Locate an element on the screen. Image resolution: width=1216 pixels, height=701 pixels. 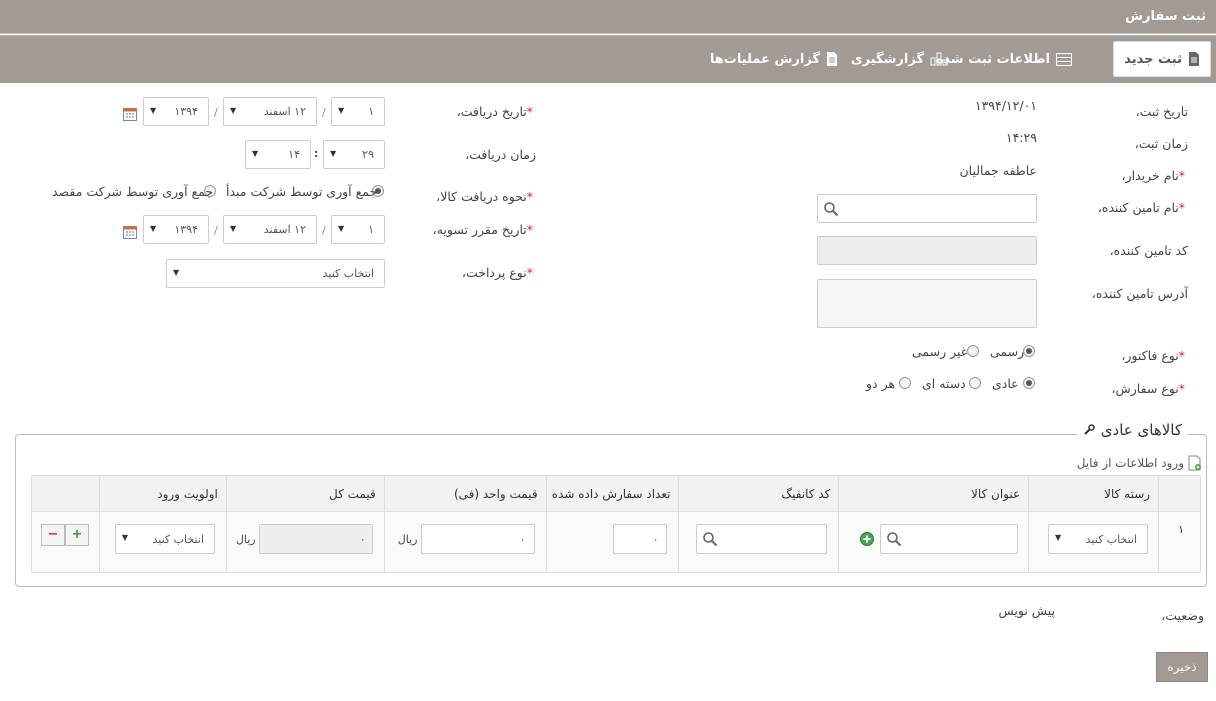
new-order-button: ثبت جدید is located at coordinates (1162, 59).